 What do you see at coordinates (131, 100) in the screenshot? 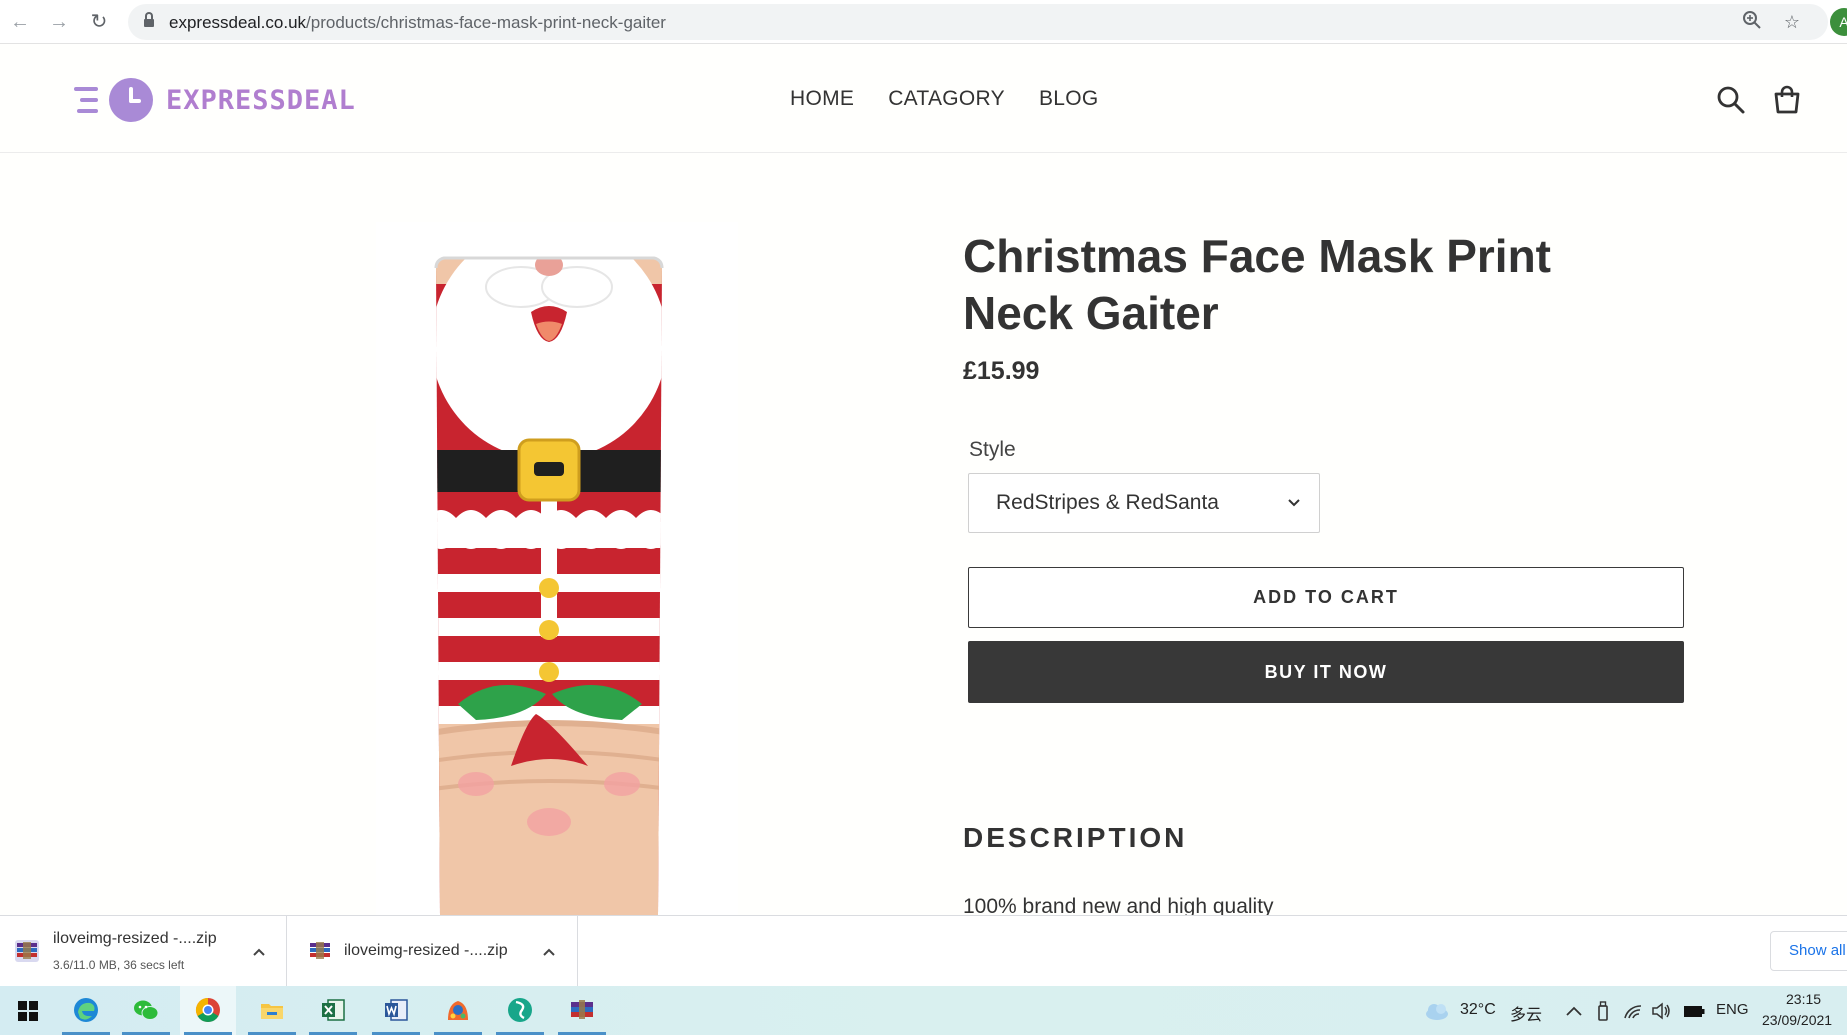
I see `clock-logo-icon` at bounding box center [131, 100].